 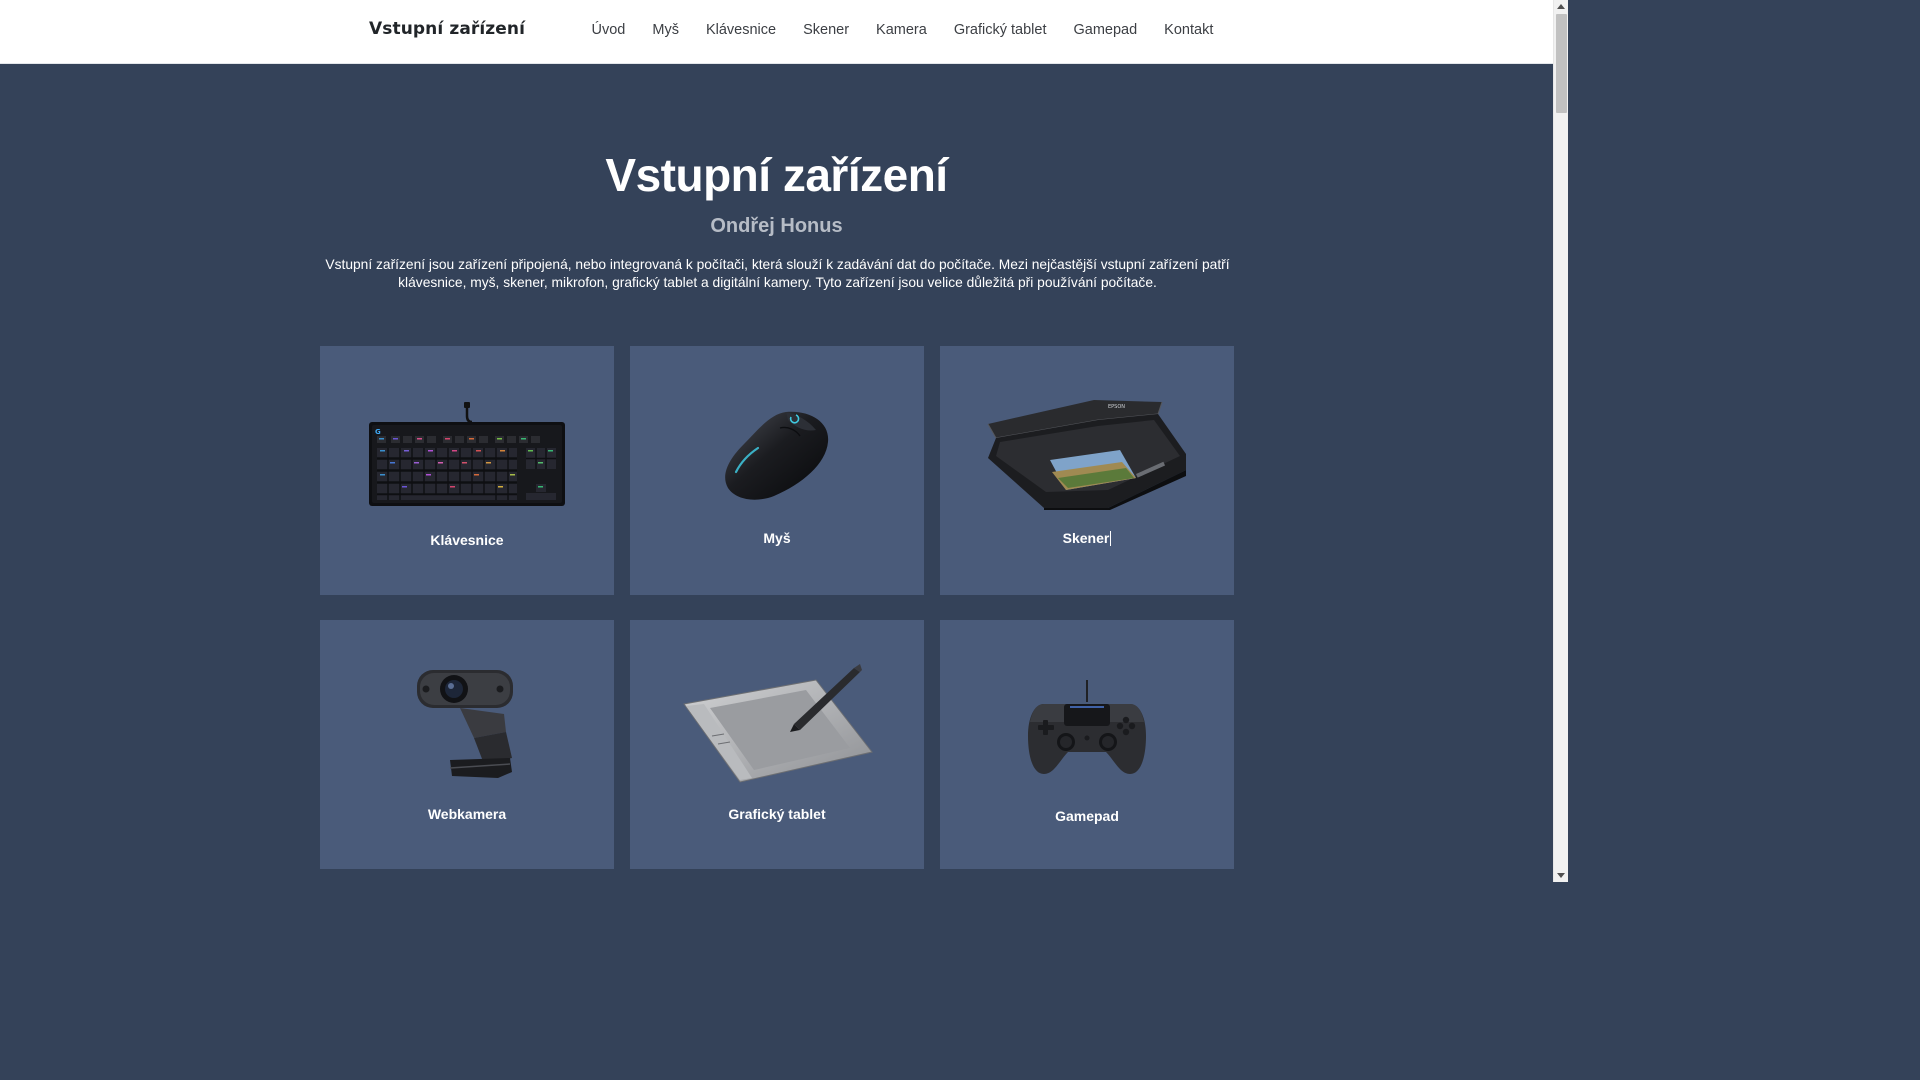 What do you see at coordinates (467, 454) in the screenshot?
I see `keyboard-icon: G` at bounding box center [467, 454].